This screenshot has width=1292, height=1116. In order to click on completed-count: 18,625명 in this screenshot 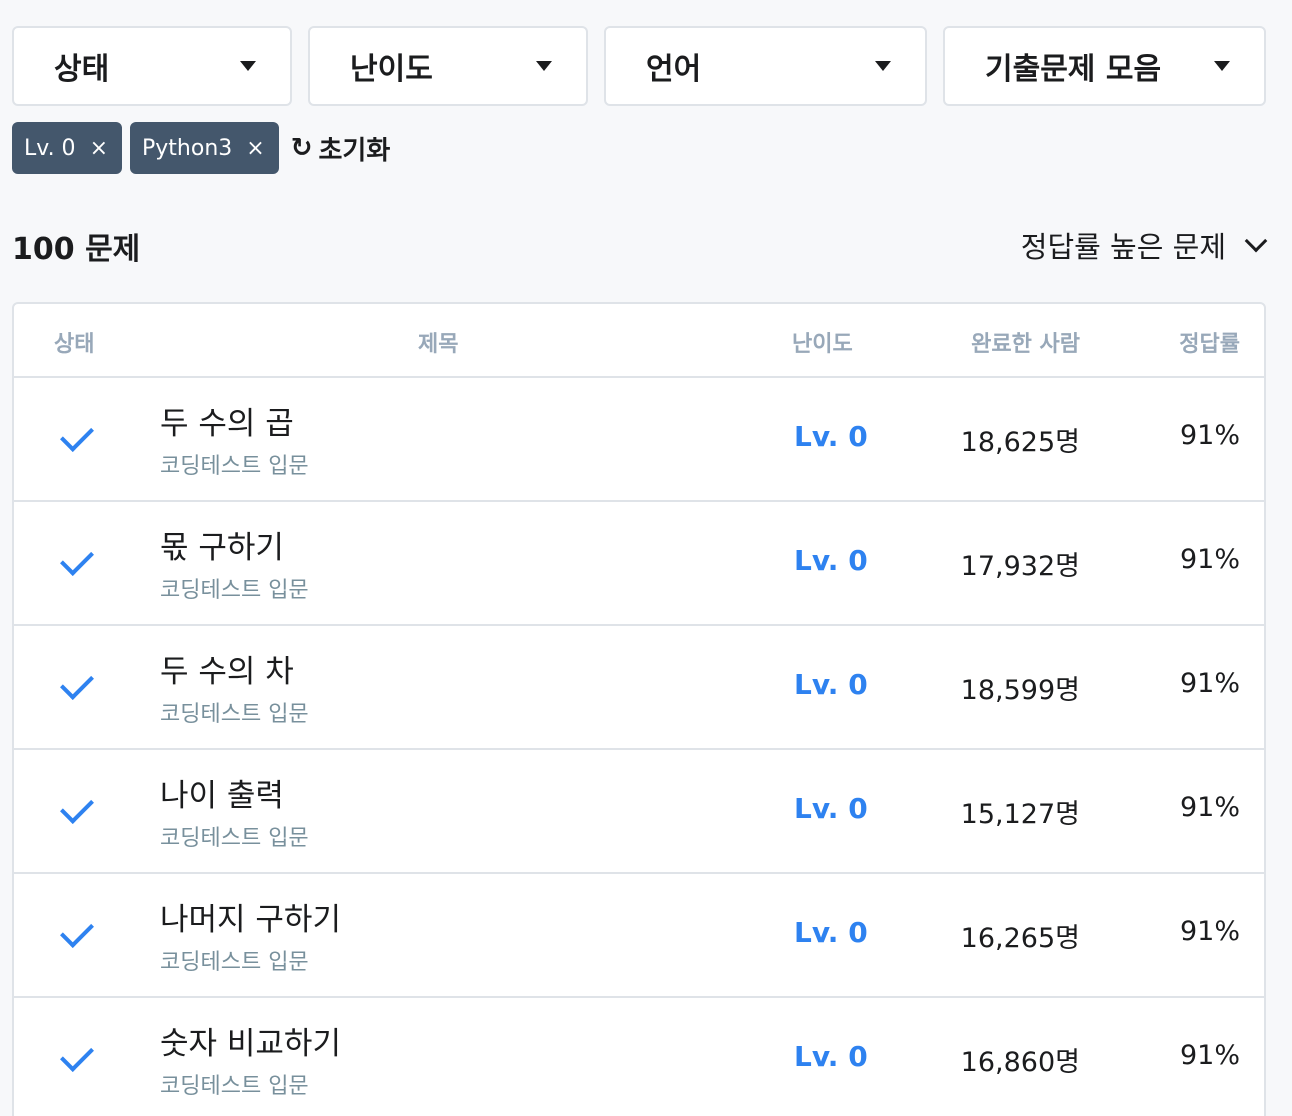, I will do `click(1020, 442)`.